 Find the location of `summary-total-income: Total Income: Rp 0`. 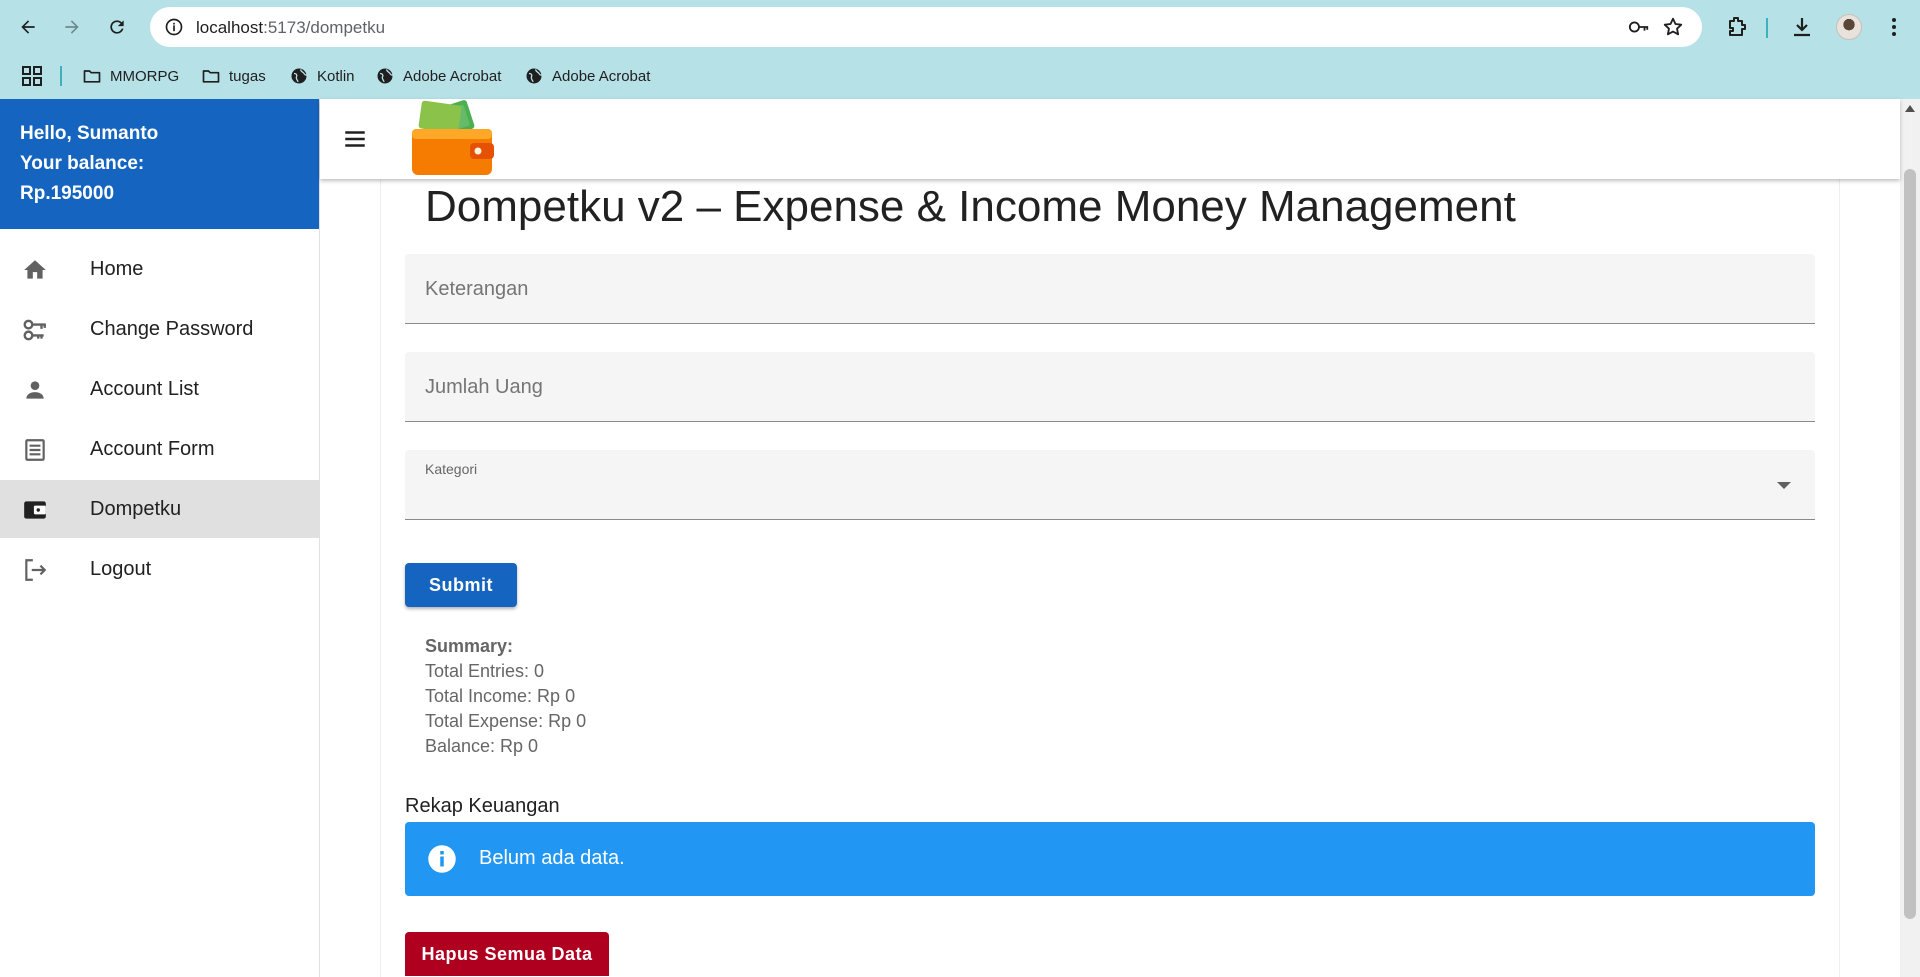

summary-total-income: Total Income: Rp 0 is located at coordinates (500, 696).